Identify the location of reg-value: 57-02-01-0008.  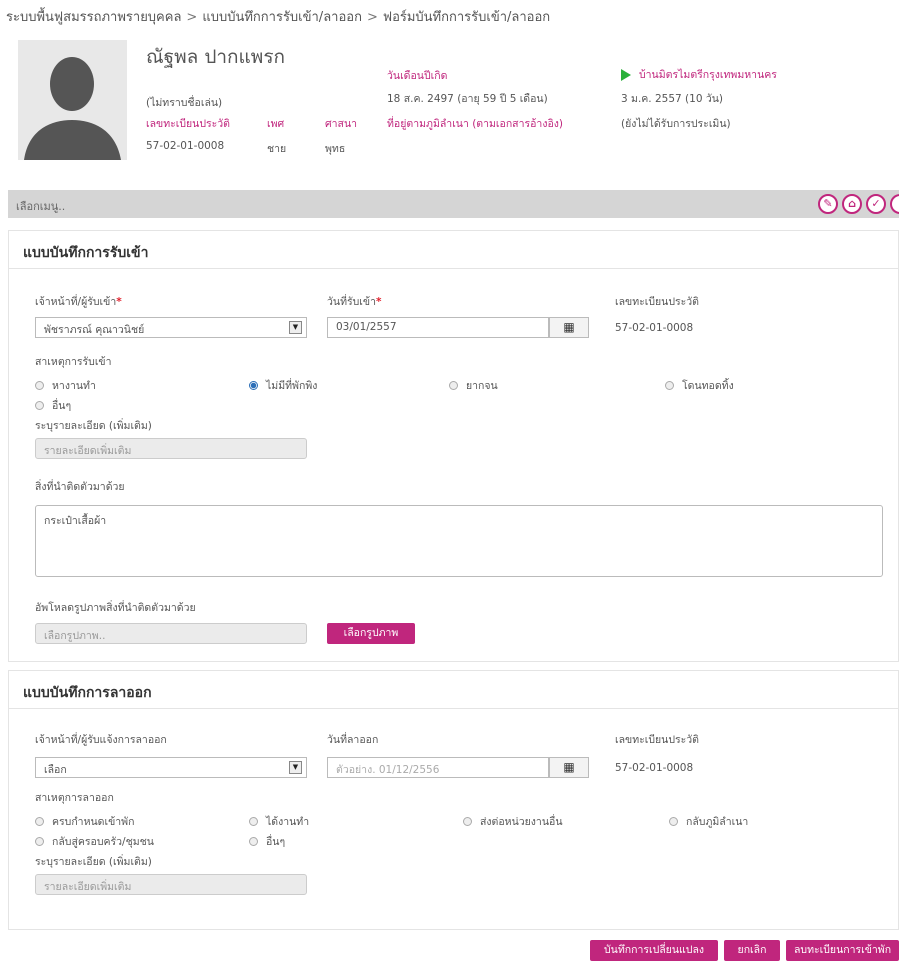
(654, 328).